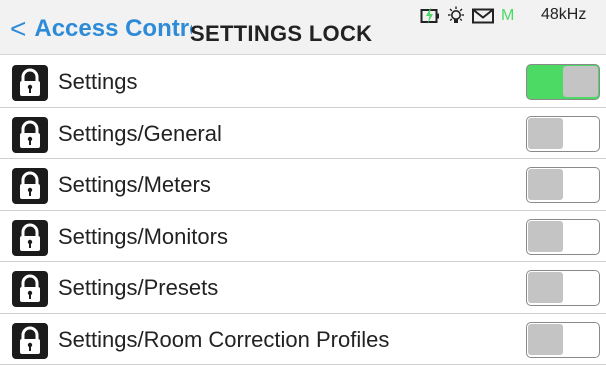 The image size is (606, 365). Describe the element at coordinates (113, 28) in the screenshot. I see `back-label: Access Control` at that location.